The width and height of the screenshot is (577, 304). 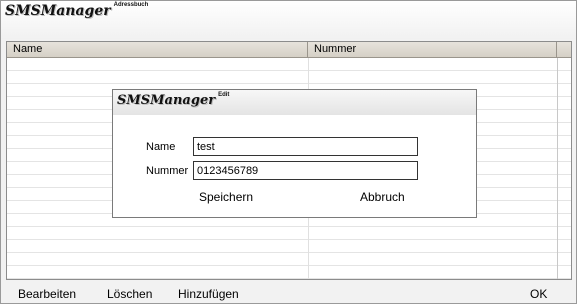 I want to click on scrollbar-edge, so click(x=557, y=168).